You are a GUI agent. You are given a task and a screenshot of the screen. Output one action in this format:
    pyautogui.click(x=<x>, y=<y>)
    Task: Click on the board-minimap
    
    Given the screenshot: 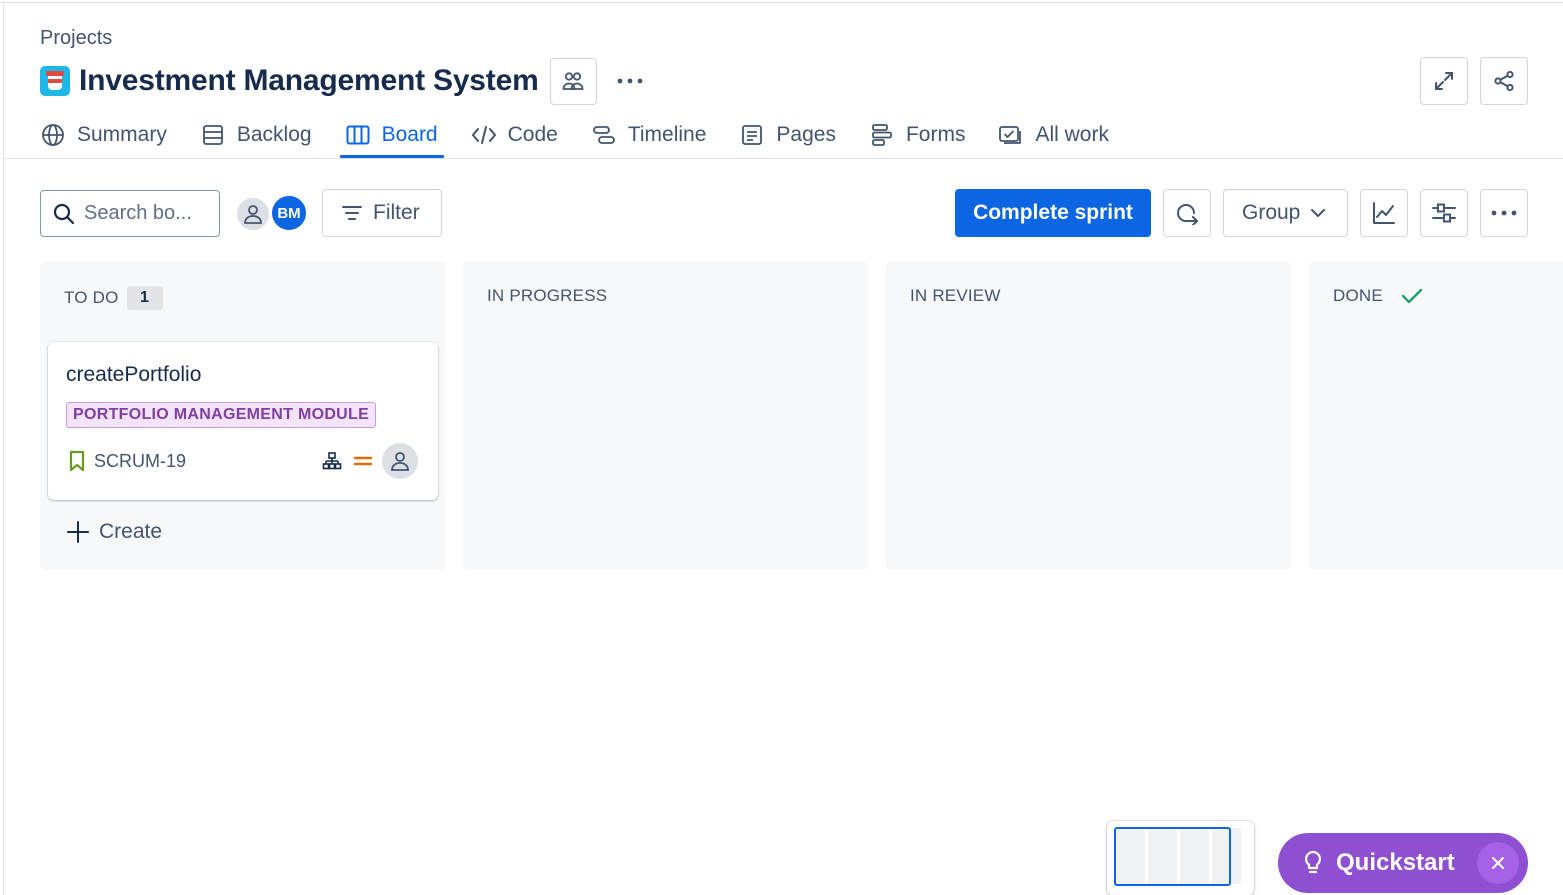 What is the action you would take?
    pyautogui.click(x=1180, y=858)
    